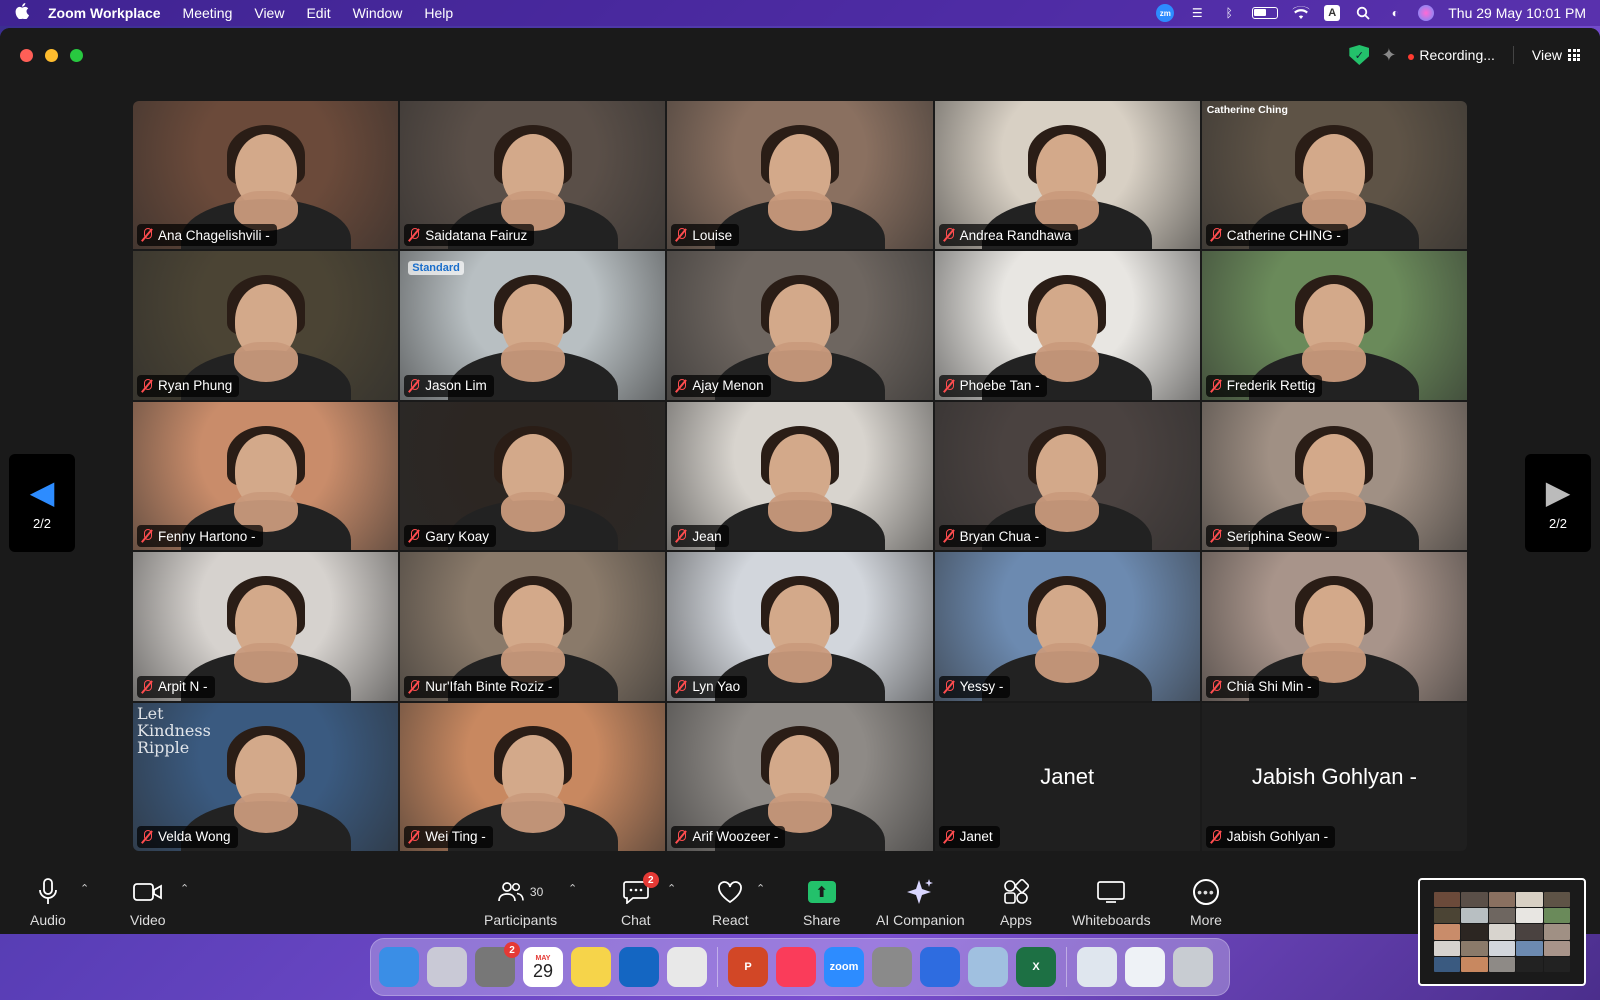 Image resolution: width=1600 pixels, height=1000 pixels. What do you see at coordinates (318, 13) in the screenshot?
I see `menu-edit: Edit` at bounding box center [318, 13].